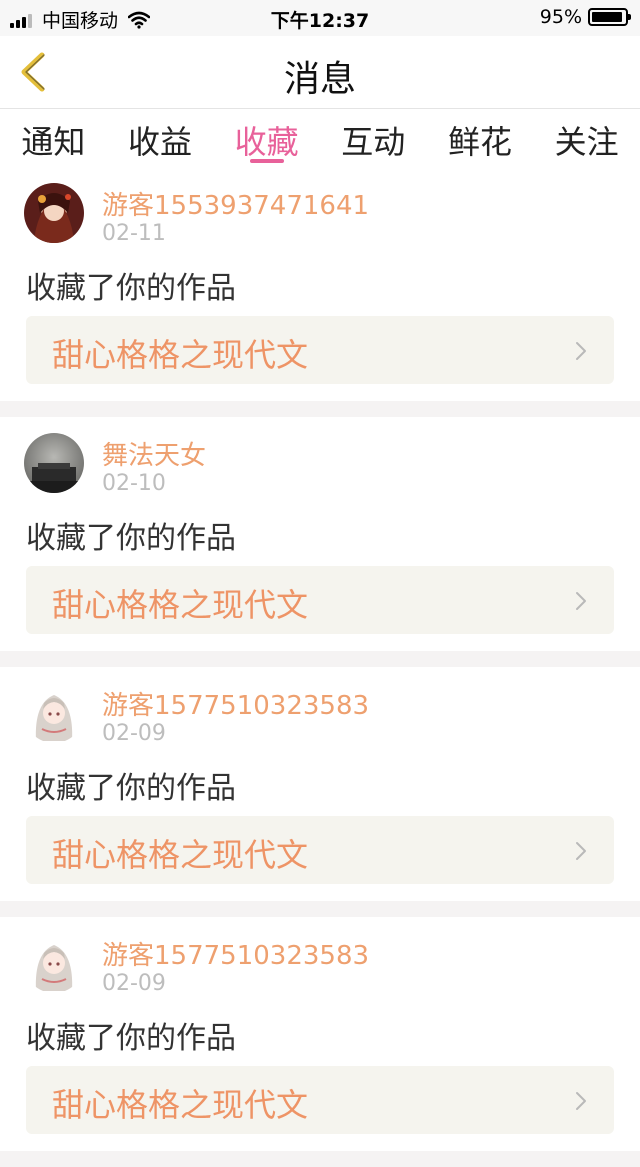 This screenshot has height=1167, width=640. What do you see at coordinates (560, 17) in the screenshot?
I see `battery-percent: 95%` at bounding box center [560, 17].